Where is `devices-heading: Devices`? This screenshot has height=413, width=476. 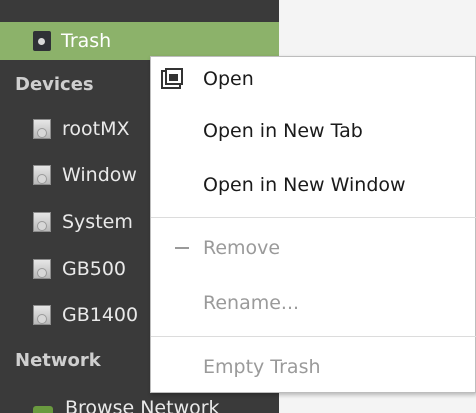 devices-heading: Devices is located at coordinates (54, 84).